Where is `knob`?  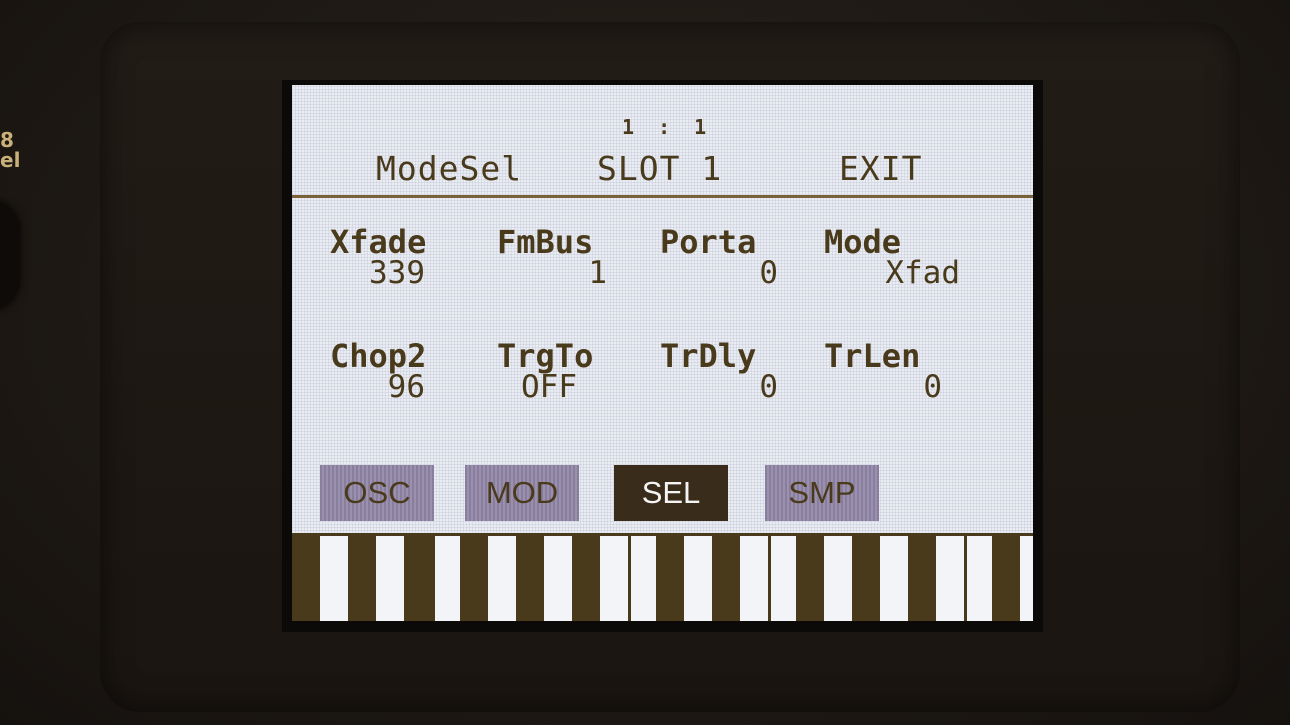
knob is located at coordinates (10, 255).